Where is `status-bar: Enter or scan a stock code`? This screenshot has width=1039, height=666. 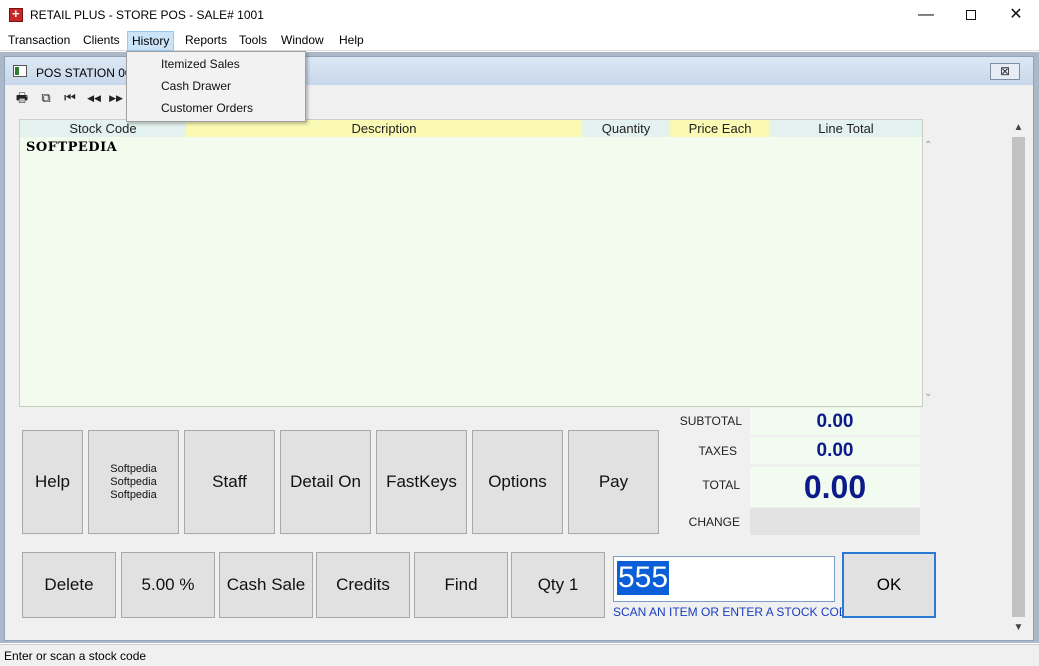 status-bar: Enter or scan a stock code is located at coordinates (519, 655).